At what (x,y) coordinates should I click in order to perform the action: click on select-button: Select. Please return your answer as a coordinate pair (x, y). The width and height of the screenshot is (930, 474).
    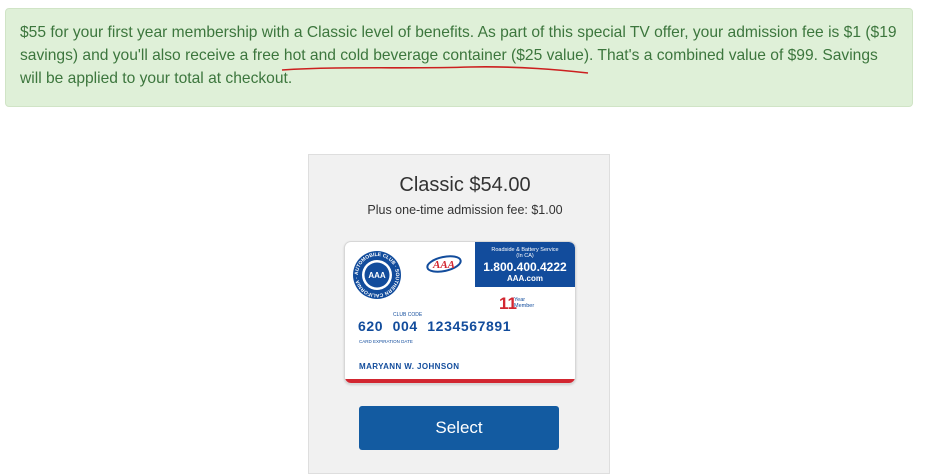
    Looking at the image, I should click on (459, 428).